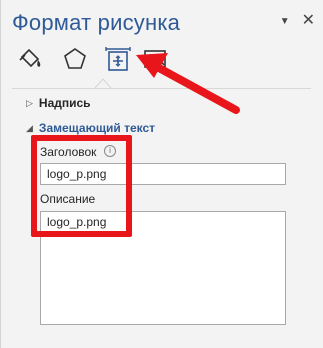 The height and width of the screenshot is (348, 323). I want to click on annotation-arrow, so click(188, 83).